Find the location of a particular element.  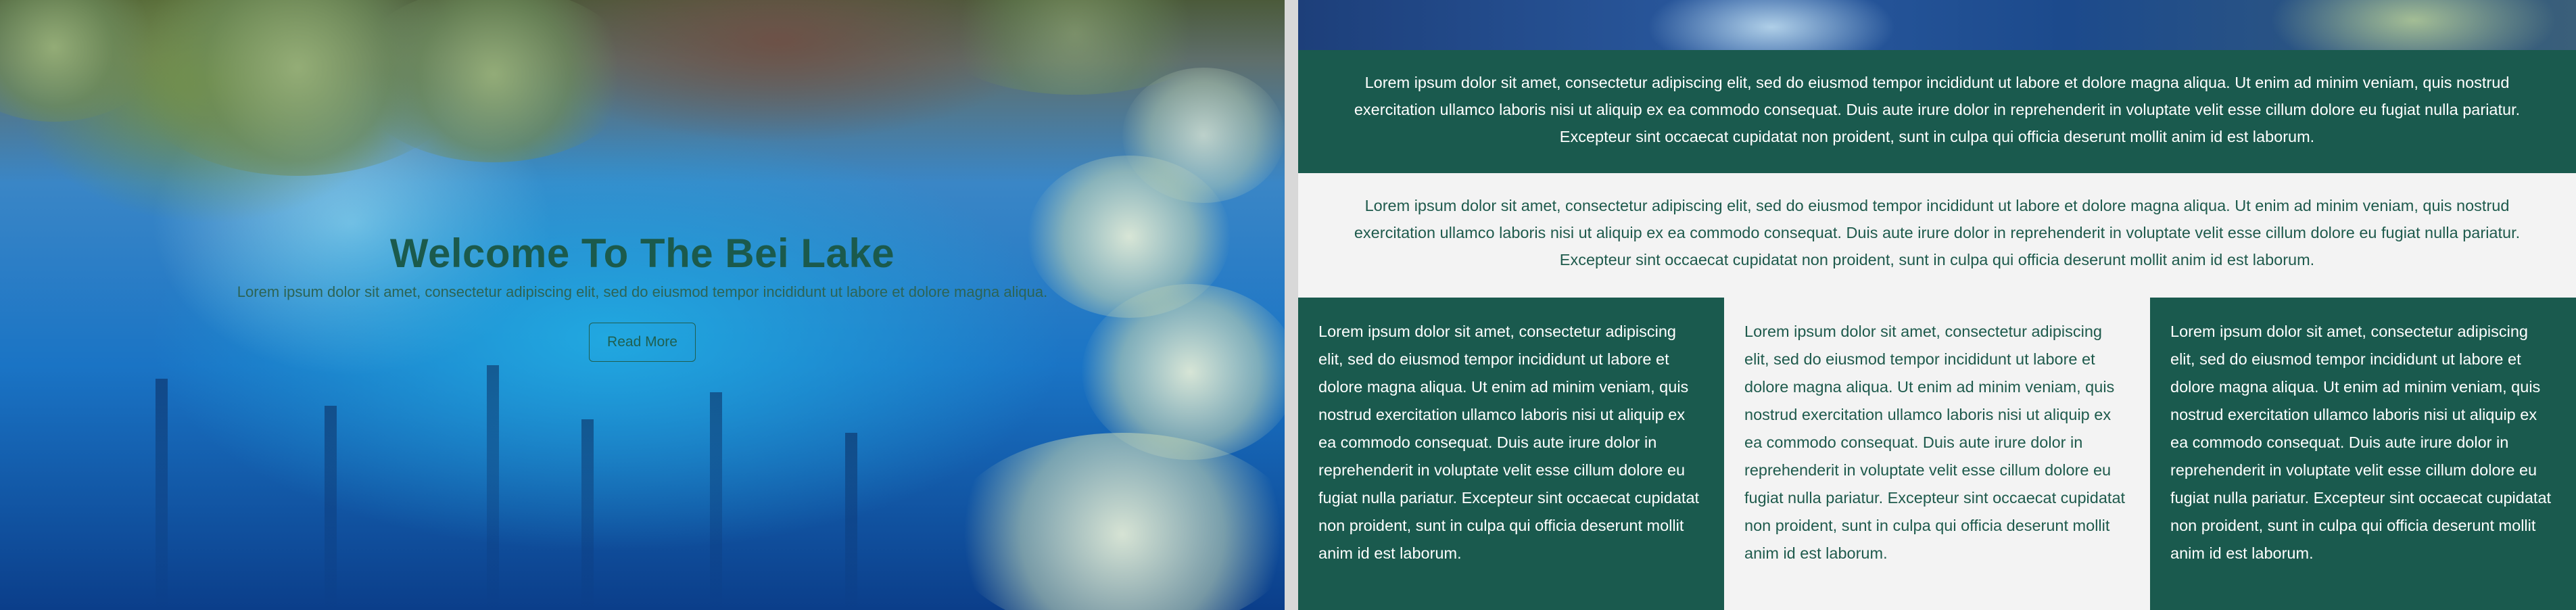

lake-image-strip is located at coordinates (1937, 25).